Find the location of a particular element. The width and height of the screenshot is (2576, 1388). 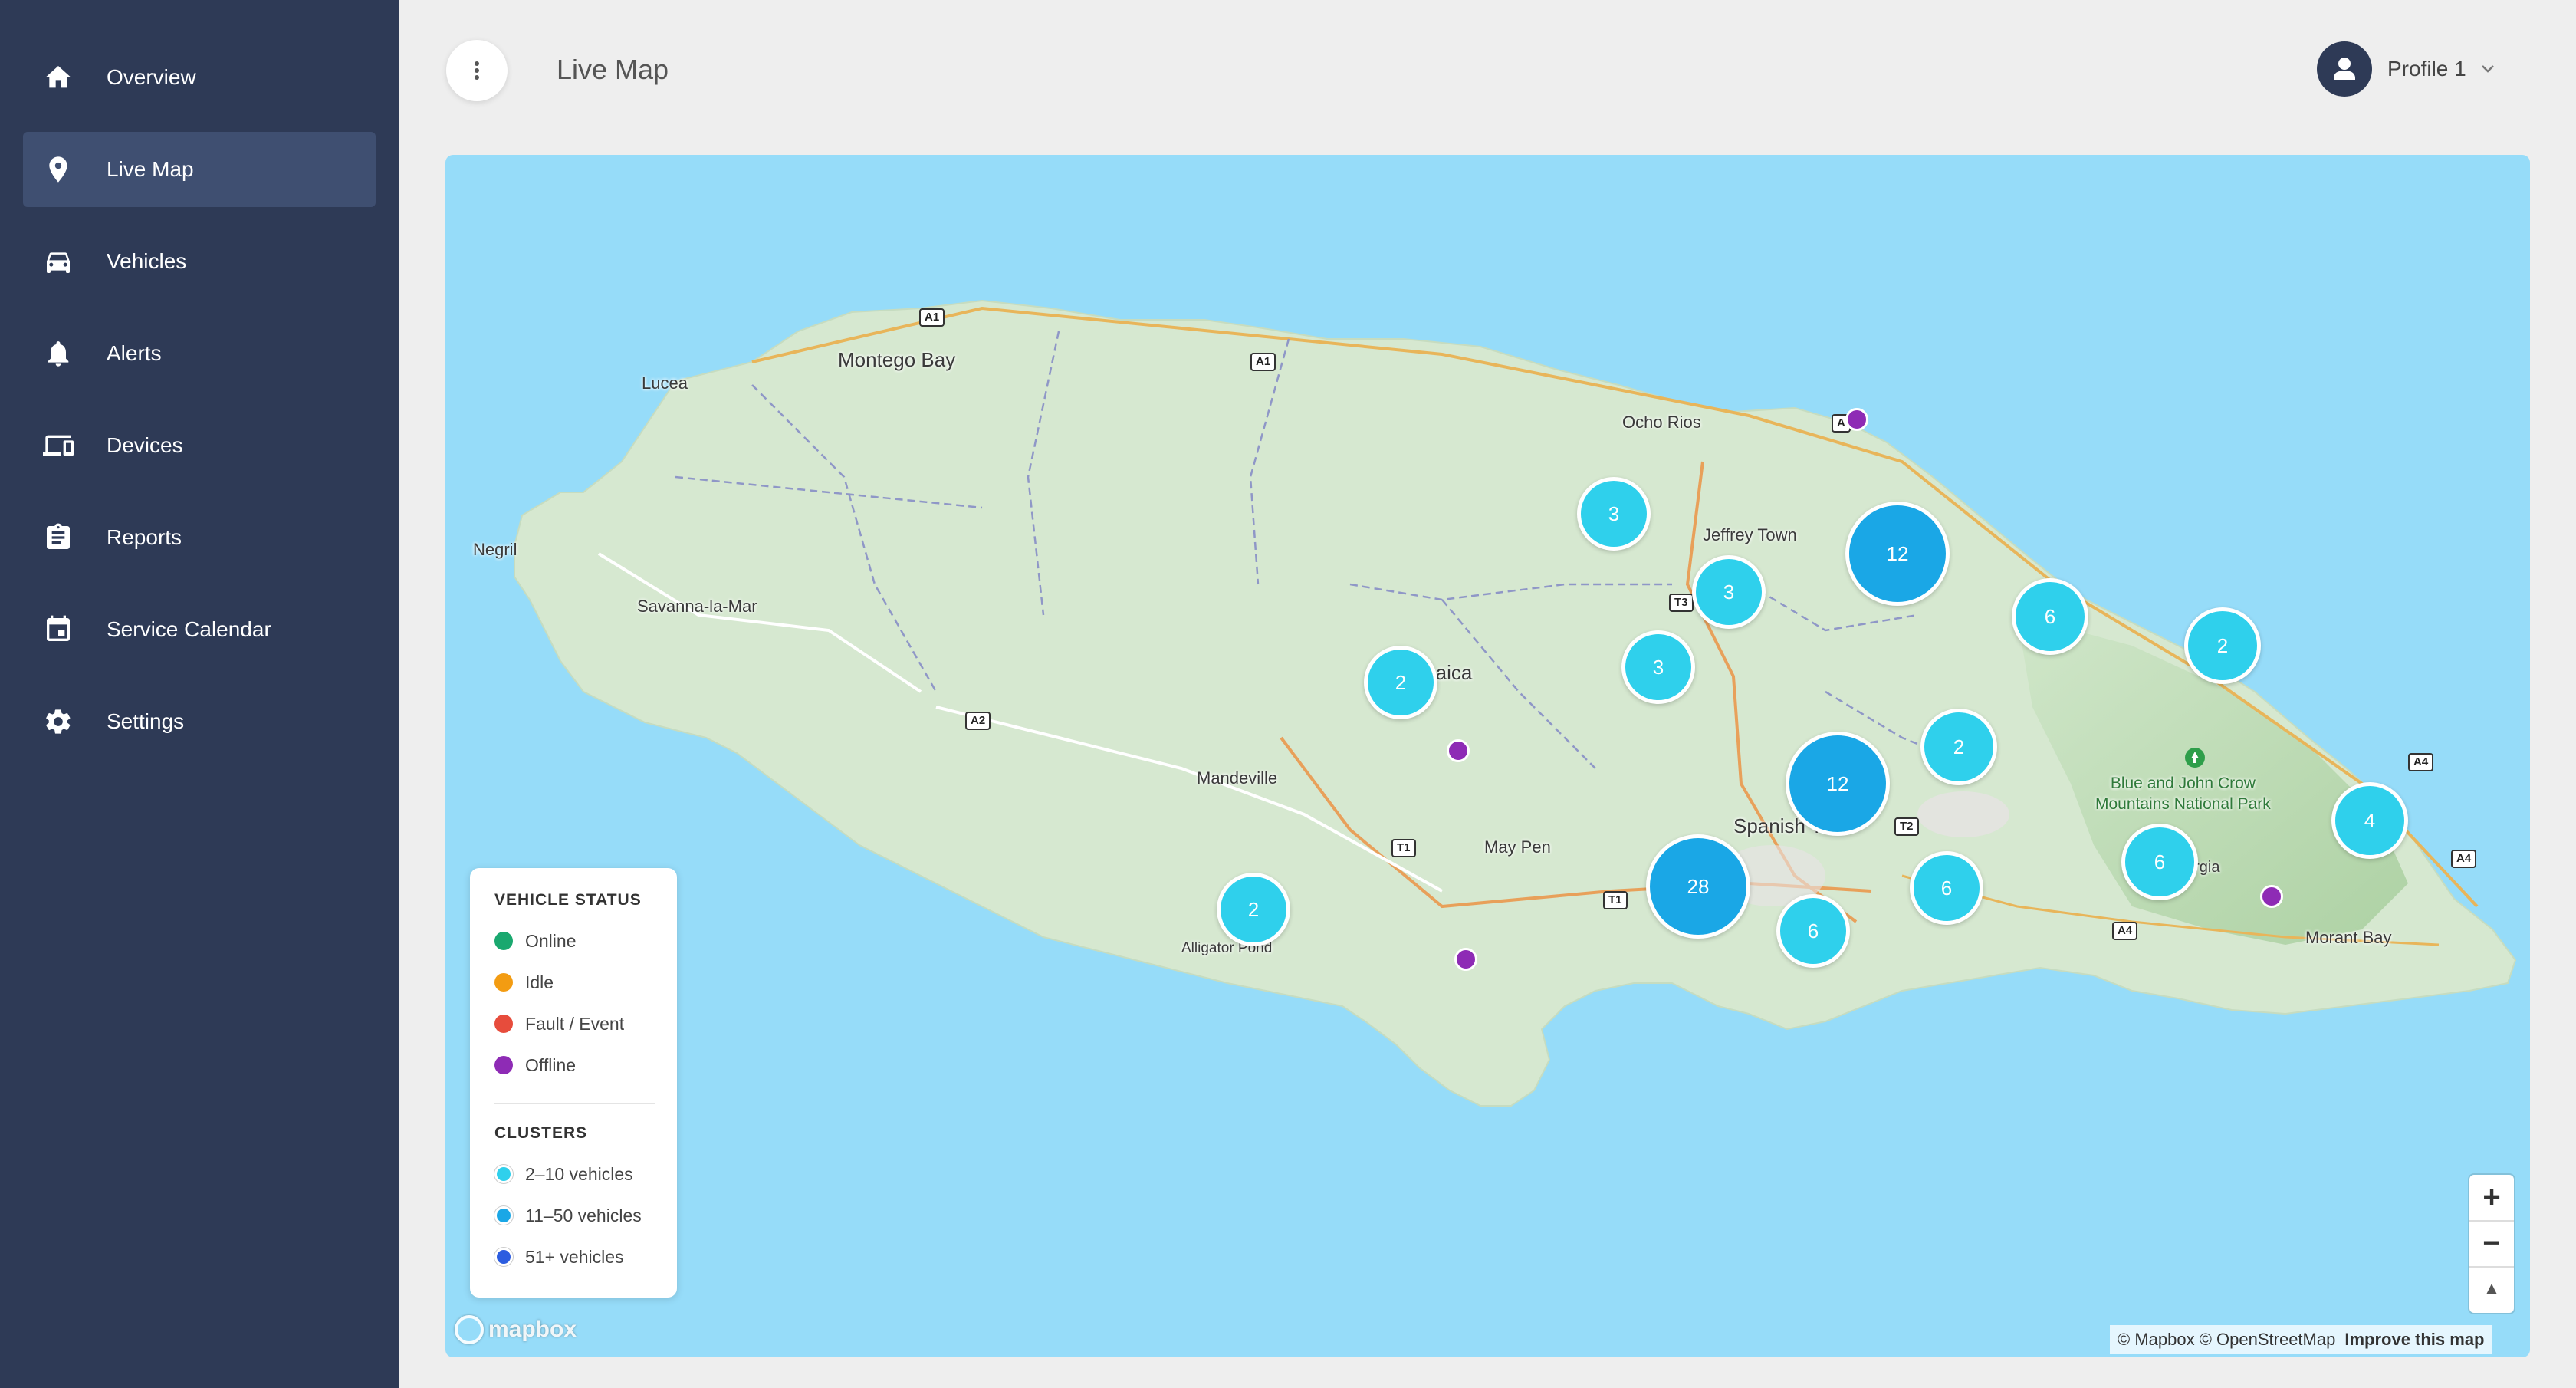

legend-item-offline: Offline is located at coordinates (536, 1065).